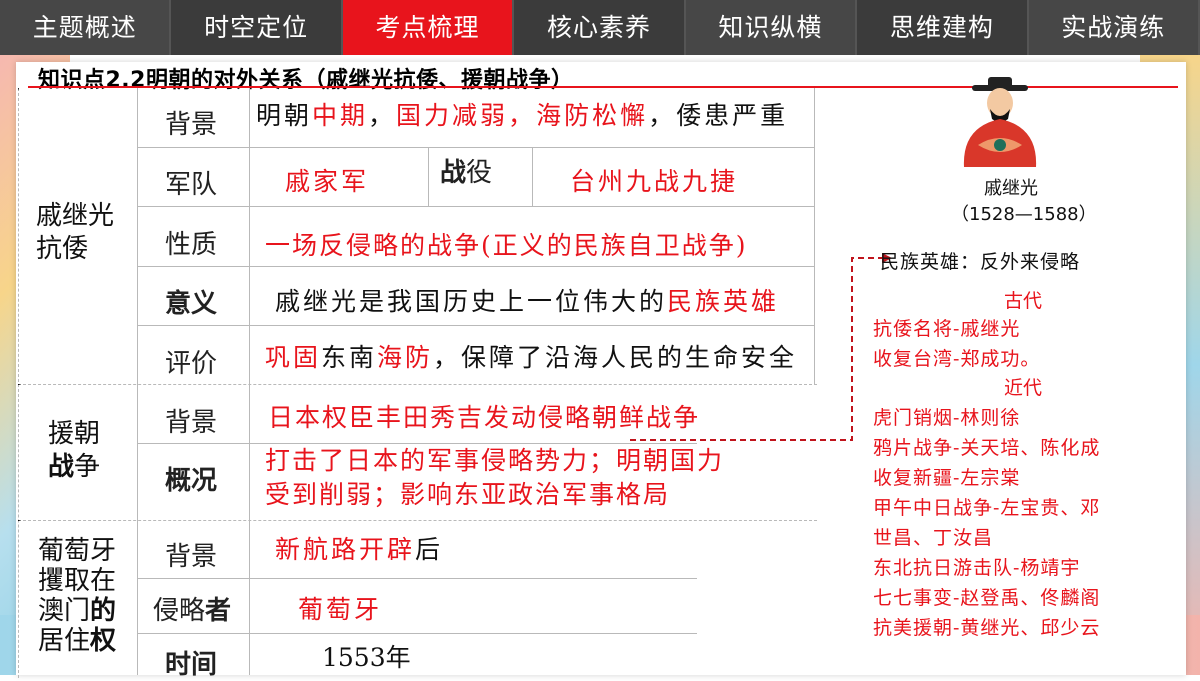 This screenshot has width=1200, height=681. I want to click on text-segment: 海防松懈, so click(592, 115).